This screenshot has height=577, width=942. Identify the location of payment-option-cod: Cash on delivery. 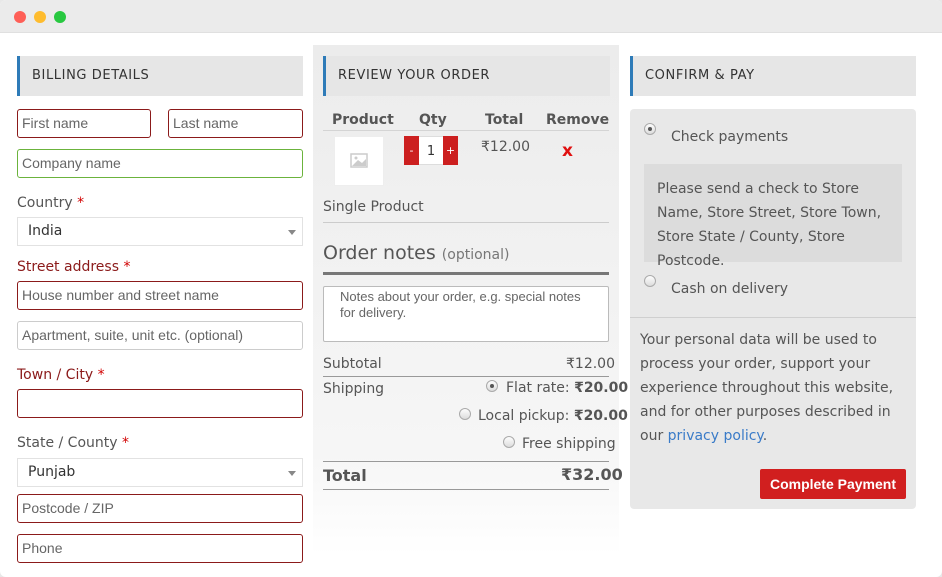
(730, 289).